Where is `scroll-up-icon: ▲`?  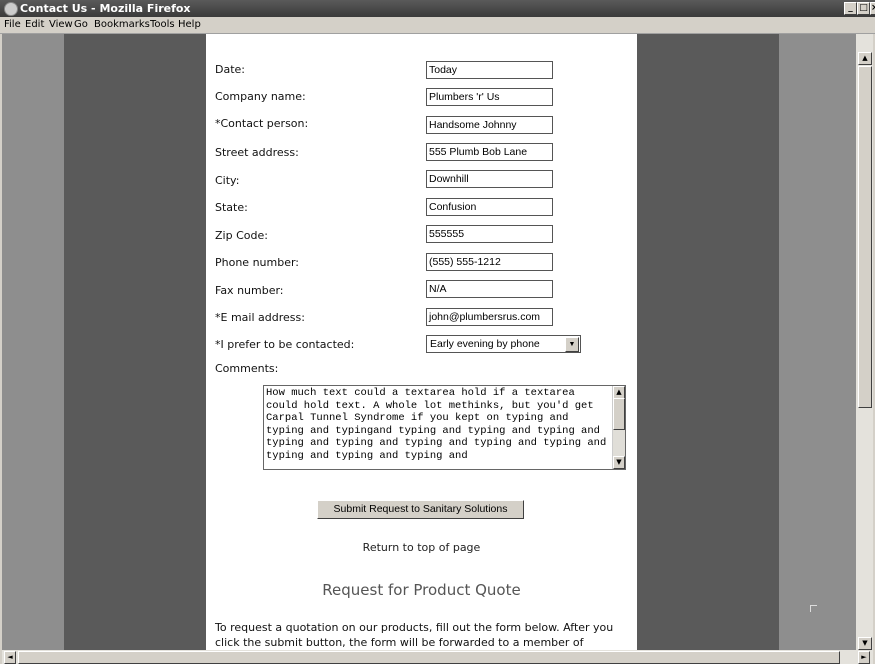
scroll-up-icon: ▲ is located at coordinates (865, 58).